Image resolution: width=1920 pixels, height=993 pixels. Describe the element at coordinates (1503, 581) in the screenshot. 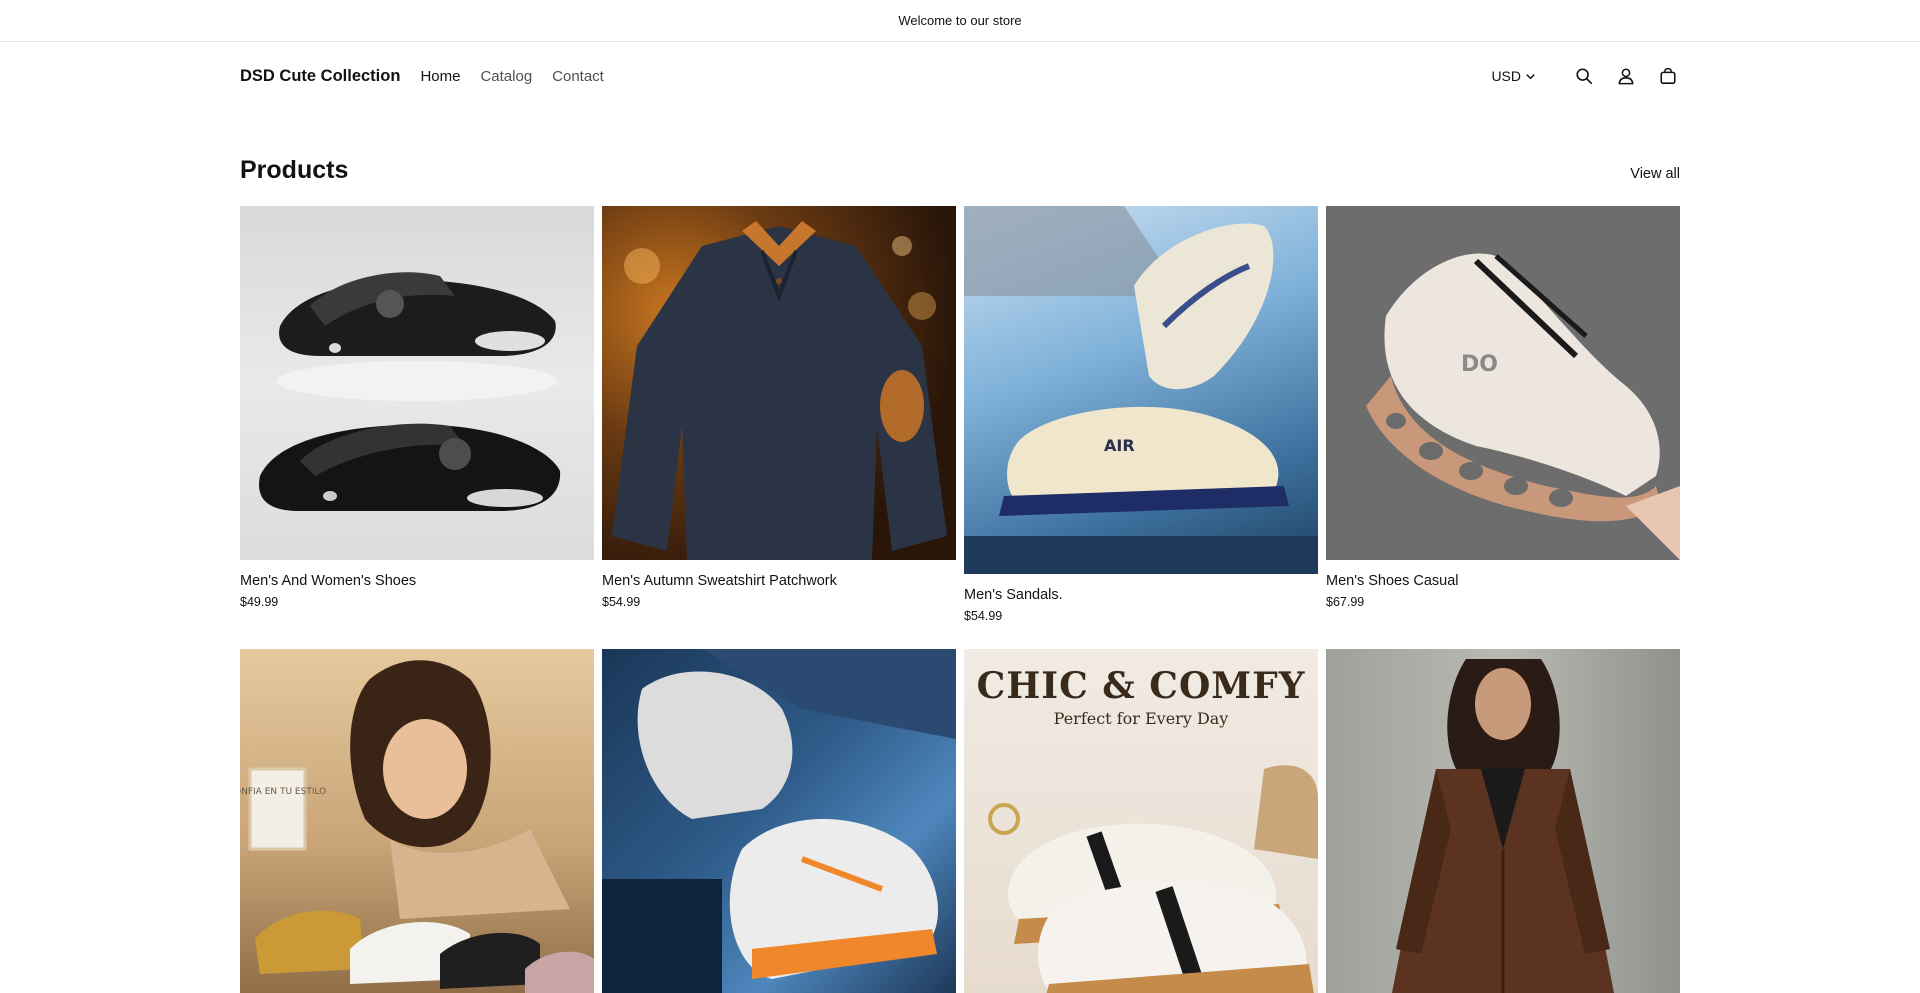

I see `product-title: Men's Shoes Casual` at that location.